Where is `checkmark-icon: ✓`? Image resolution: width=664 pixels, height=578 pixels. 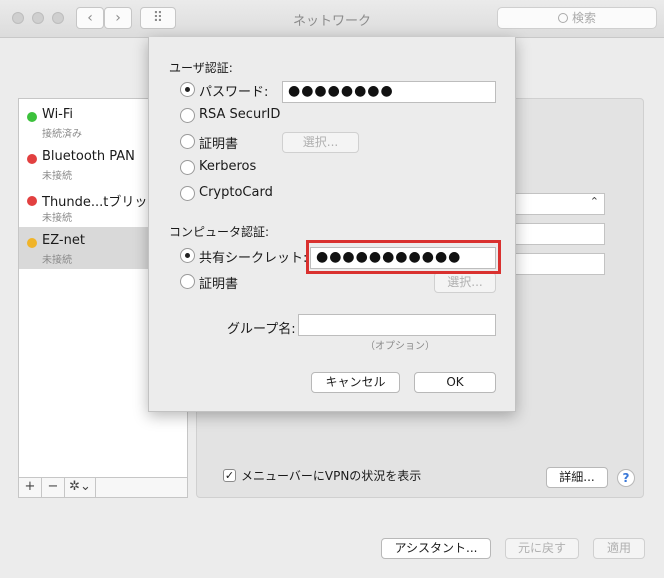 checkmark-icon: ✓ is located at coordinates (229, 475).